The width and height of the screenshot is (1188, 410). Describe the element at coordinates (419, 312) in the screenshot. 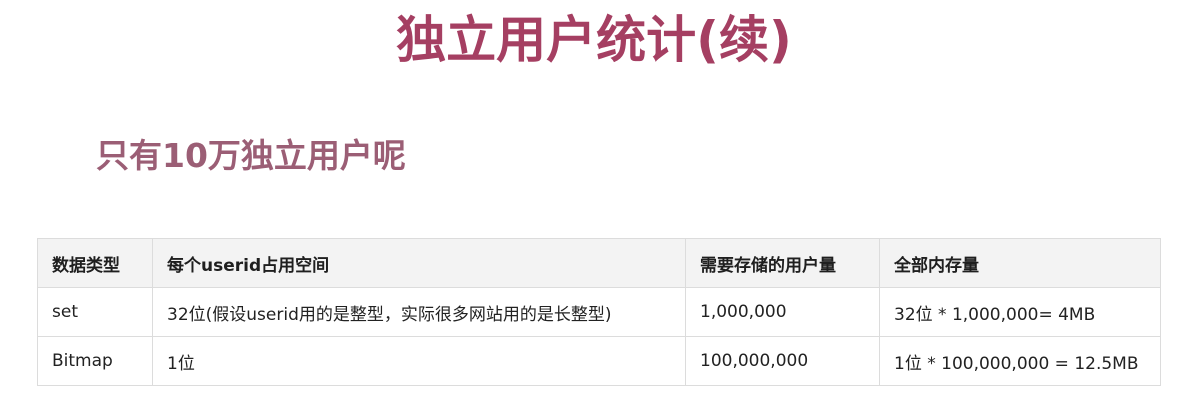

I see `cell-space-per-userid: 32位(假设userid用的是整型，实际很多网站用的是长整型)` at that location.